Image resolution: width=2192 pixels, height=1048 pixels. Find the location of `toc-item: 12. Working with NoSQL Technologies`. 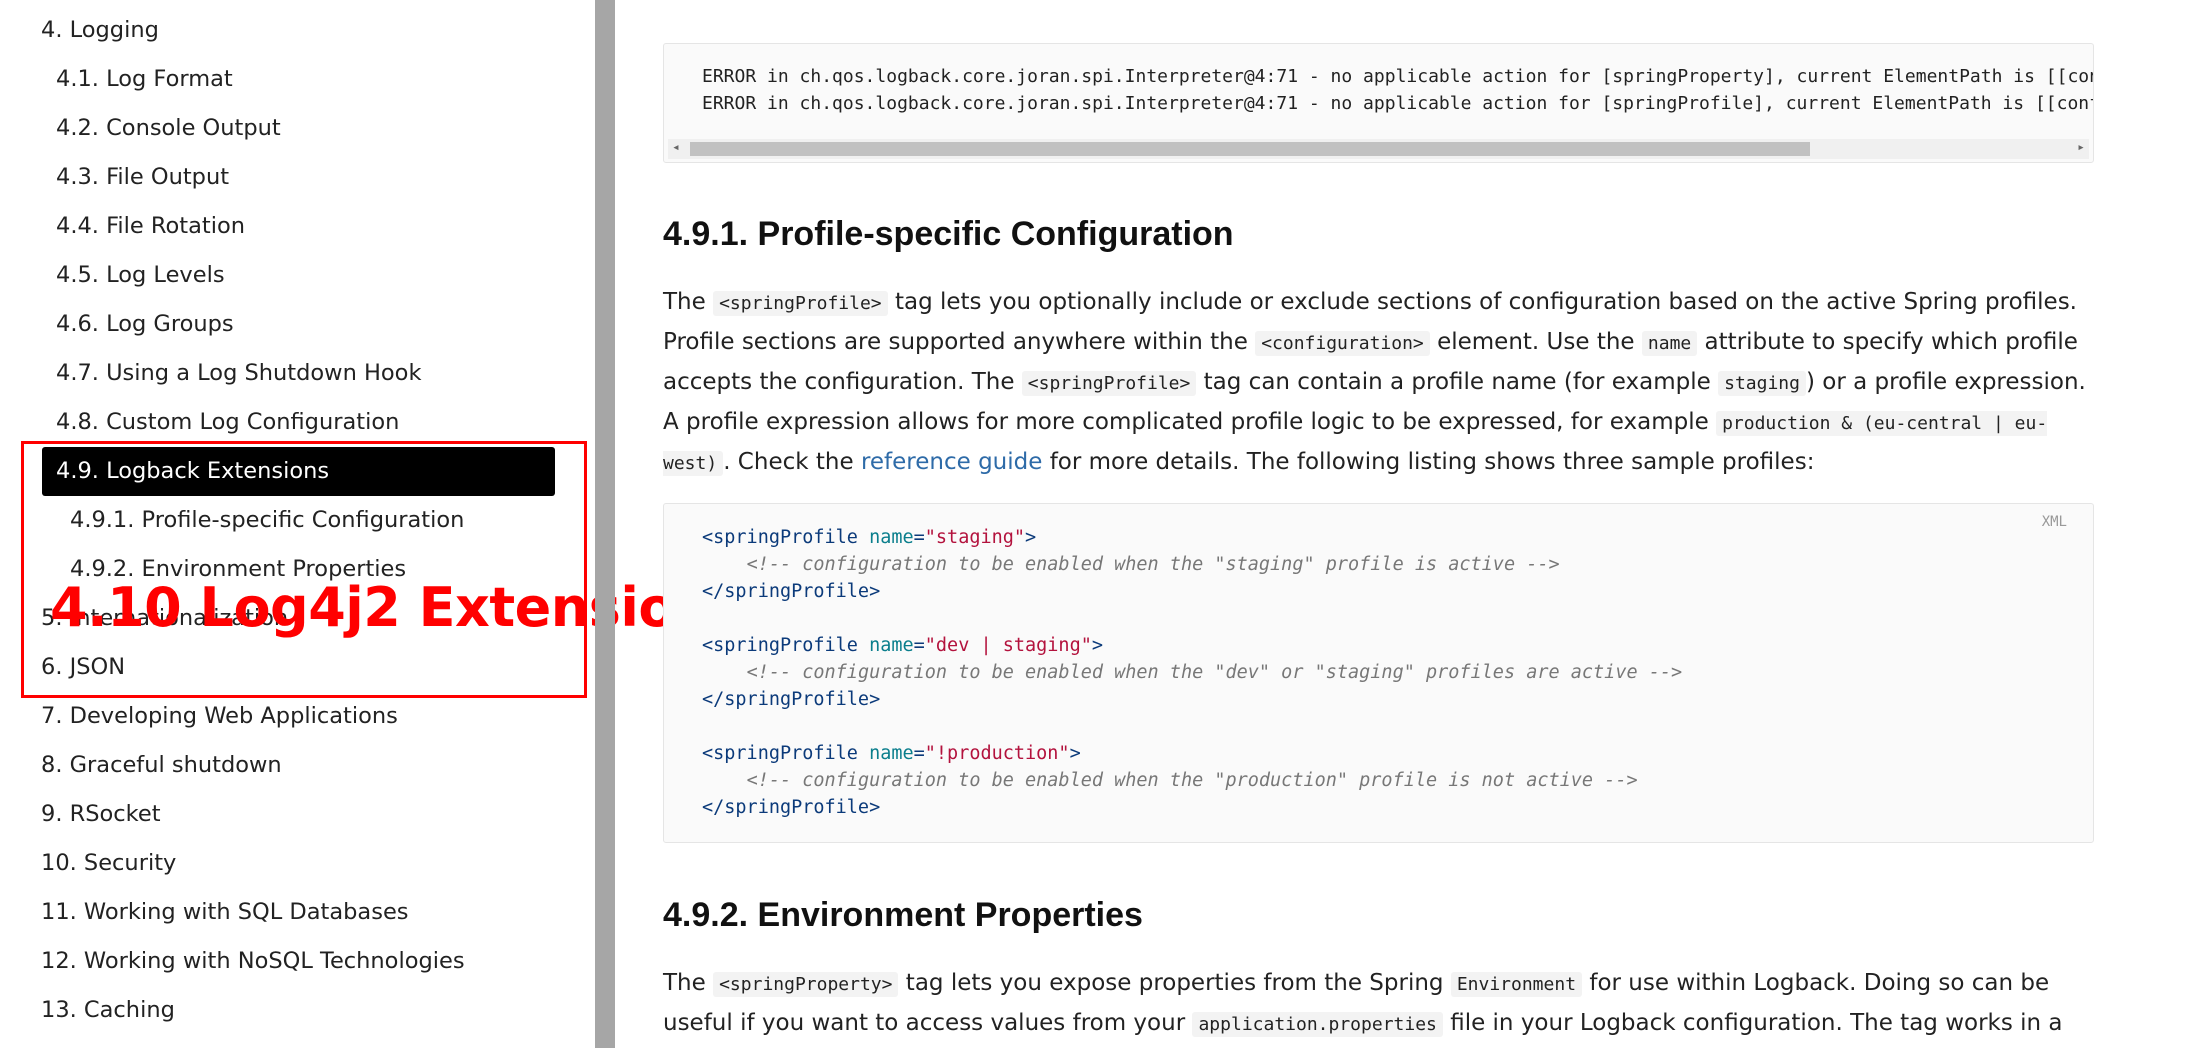

toc-item: 12. Working with NoSQL Technologies is located at coordinates (232, 961).